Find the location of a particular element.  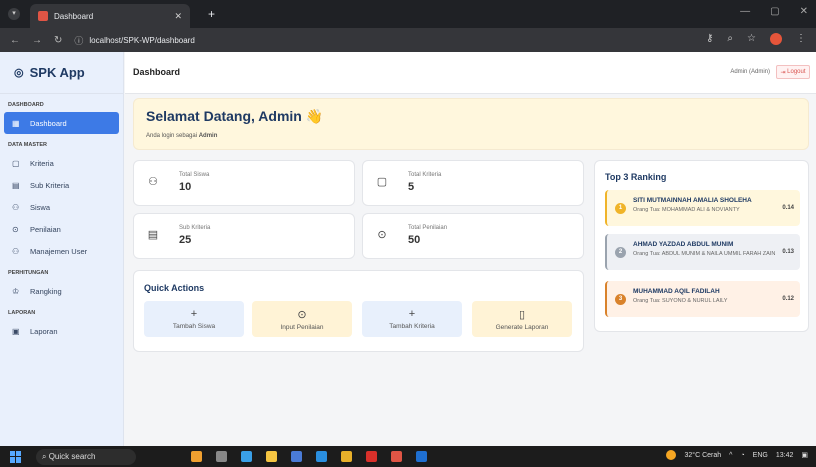

list-icon: ▤ is located at coordinates (16, 185).